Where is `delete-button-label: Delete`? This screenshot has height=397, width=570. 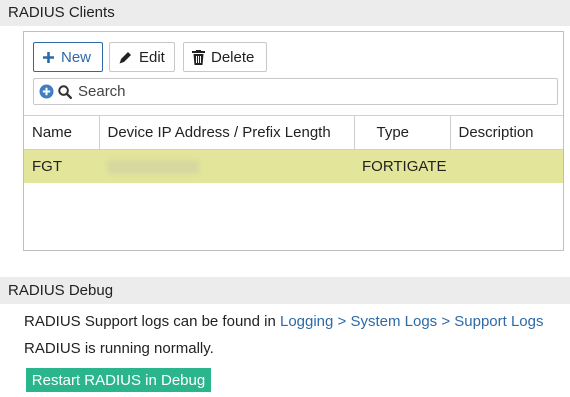 delete-button-label: Delete is located at coordinates (233, 57).